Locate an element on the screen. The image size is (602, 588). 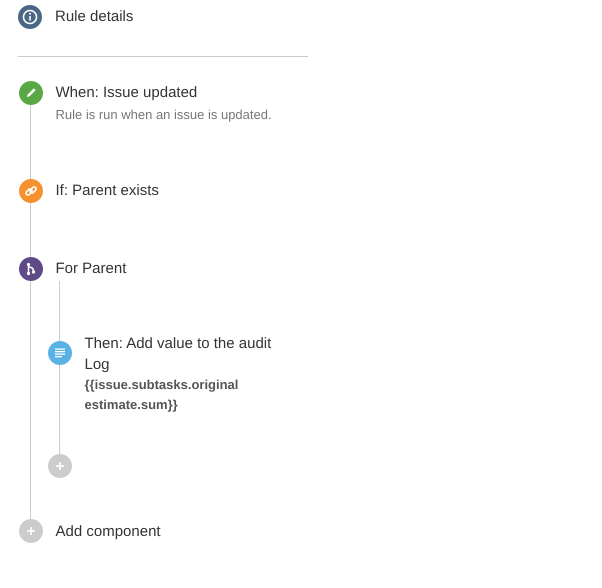
step-title: When: Issue updated is located at coordinates (164, 93).